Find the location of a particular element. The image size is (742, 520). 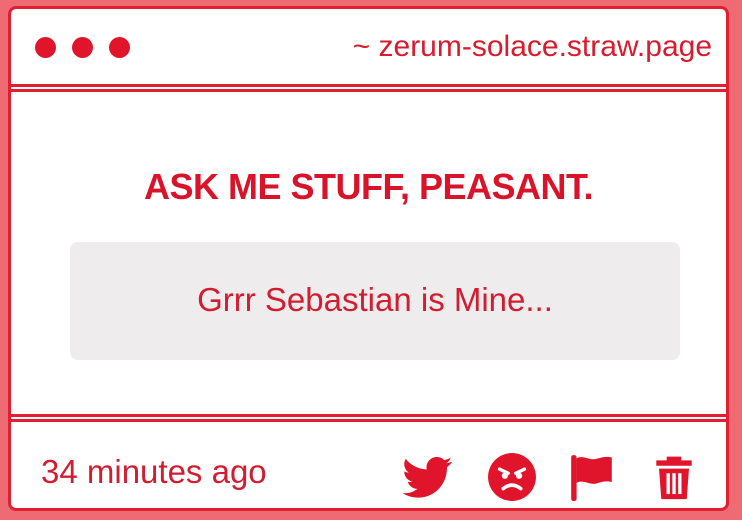

page-url: ~ zerum-solace.straw.page is located at coordinates (532, 47).